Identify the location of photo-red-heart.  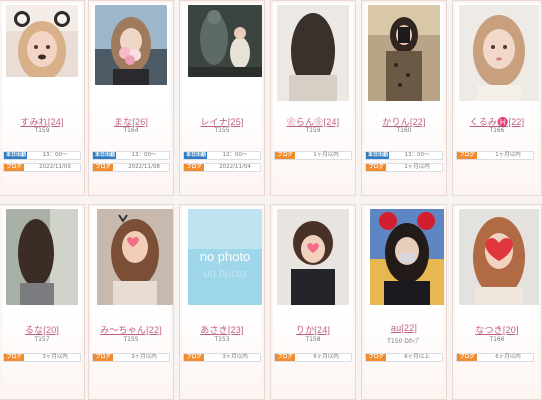
(499, 257).